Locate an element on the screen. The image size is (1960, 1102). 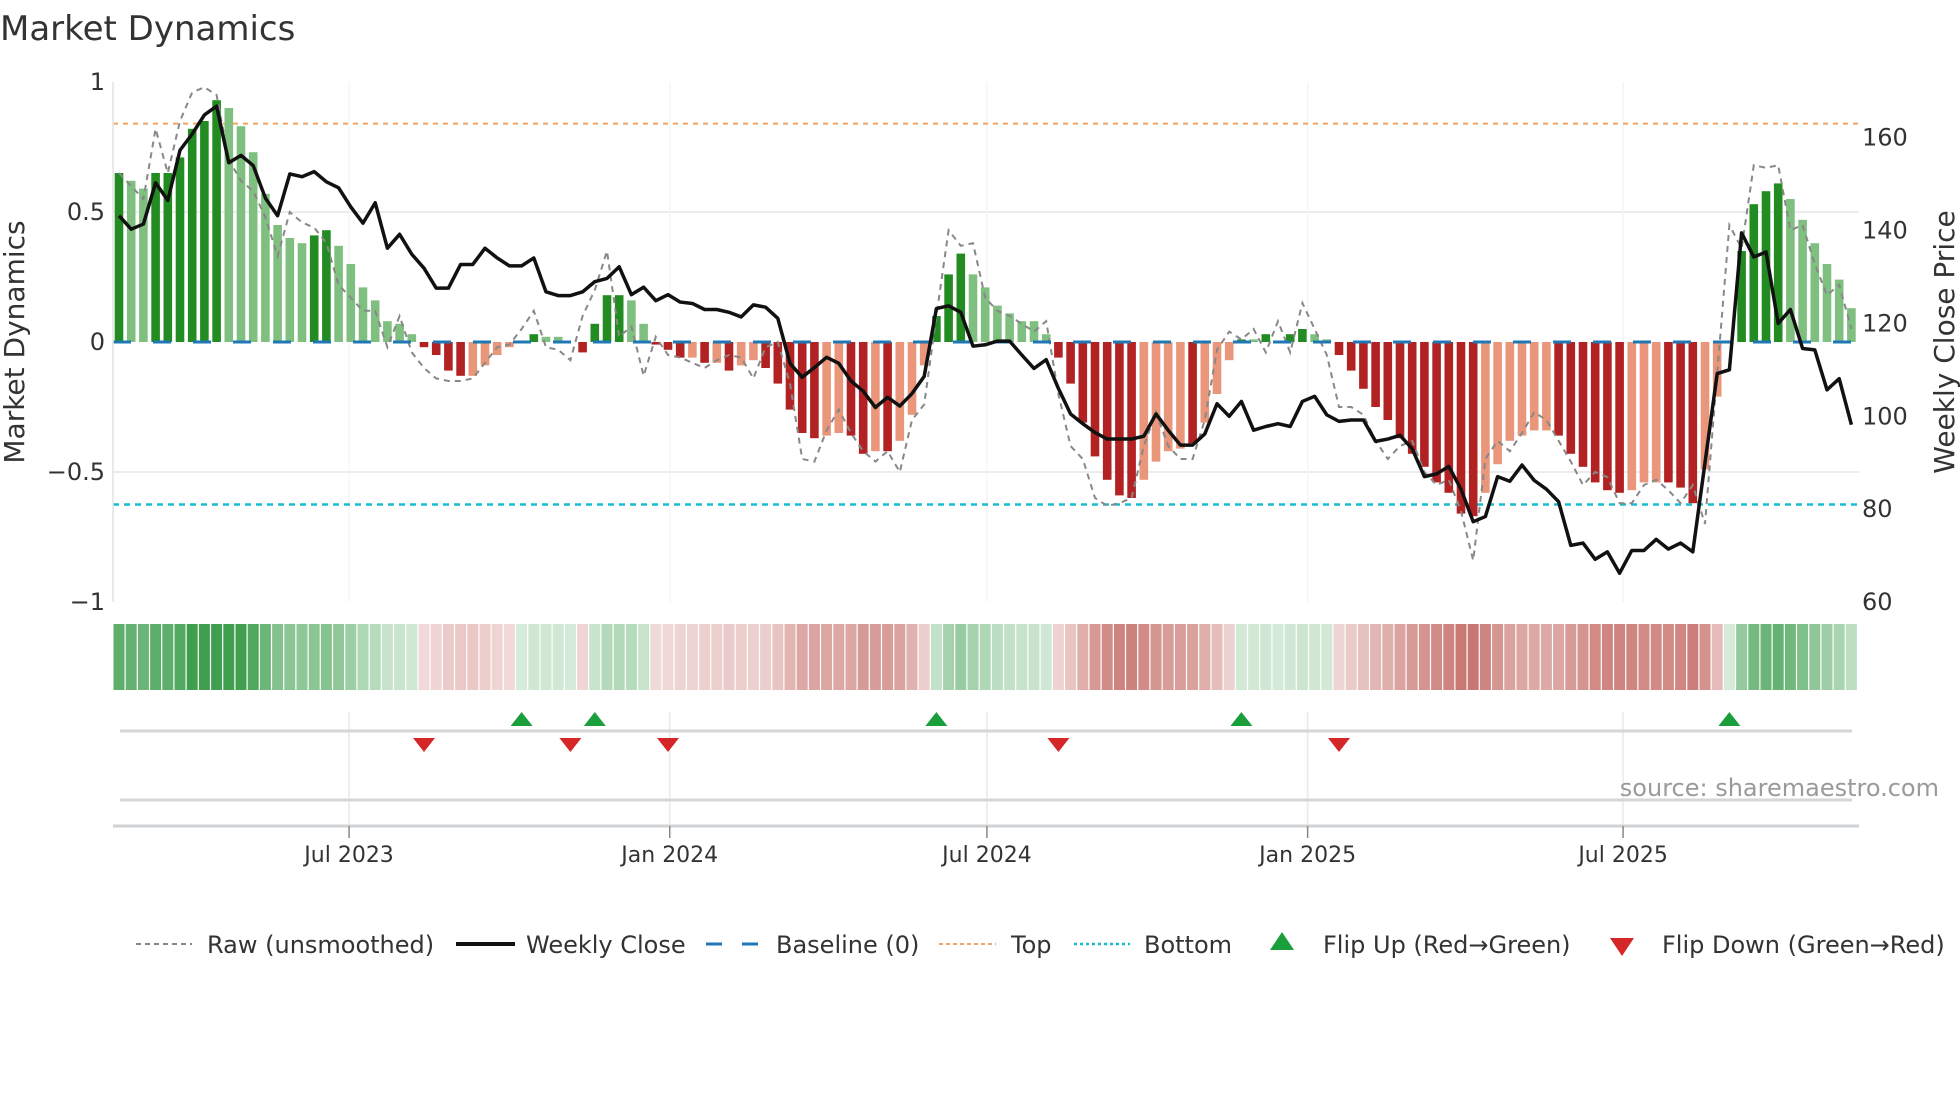
flip-up-marker is located at coordinates (936, 719).